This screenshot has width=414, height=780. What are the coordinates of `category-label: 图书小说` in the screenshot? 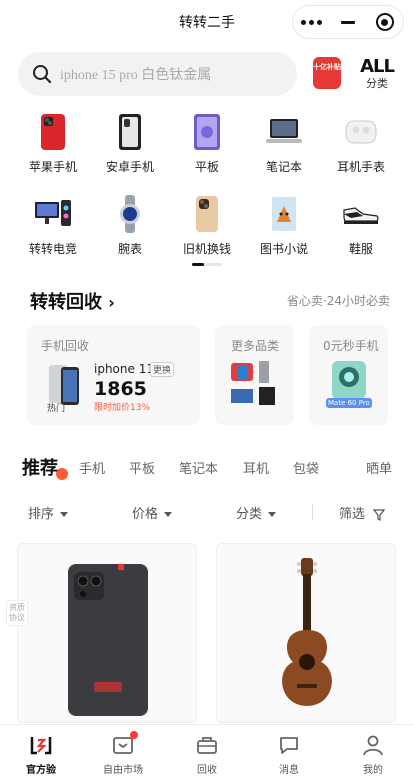 It's located at (283, 249).